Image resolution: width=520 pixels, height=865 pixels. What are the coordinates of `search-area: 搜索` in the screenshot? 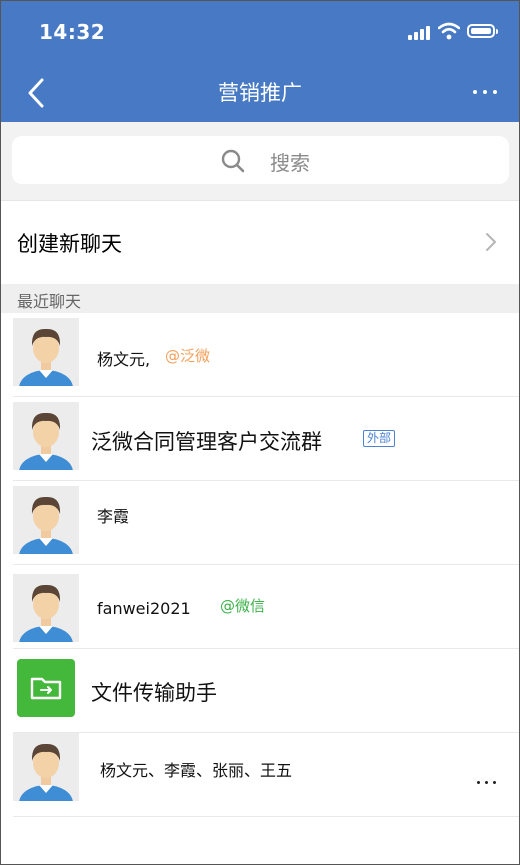 It's located at (260, 161).